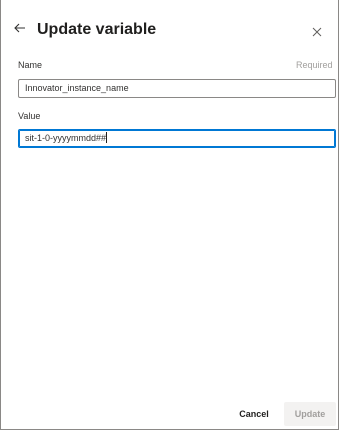  What do you see at coordinates (107, 137) in the screenshot?
I see `text-caret` at bounding box center [107, 137].